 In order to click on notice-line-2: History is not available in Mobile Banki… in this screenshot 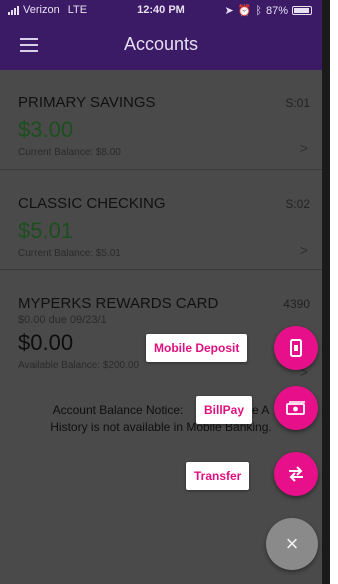, I will do `click(161, 427)`.